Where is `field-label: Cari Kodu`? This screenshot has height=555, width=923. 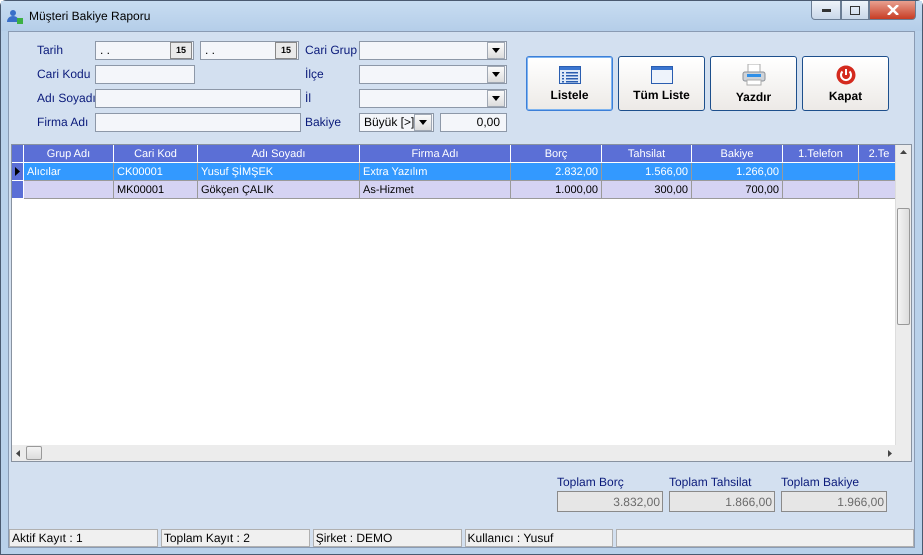
field-label: Cari Kodu is located at coordinates (64, 74).